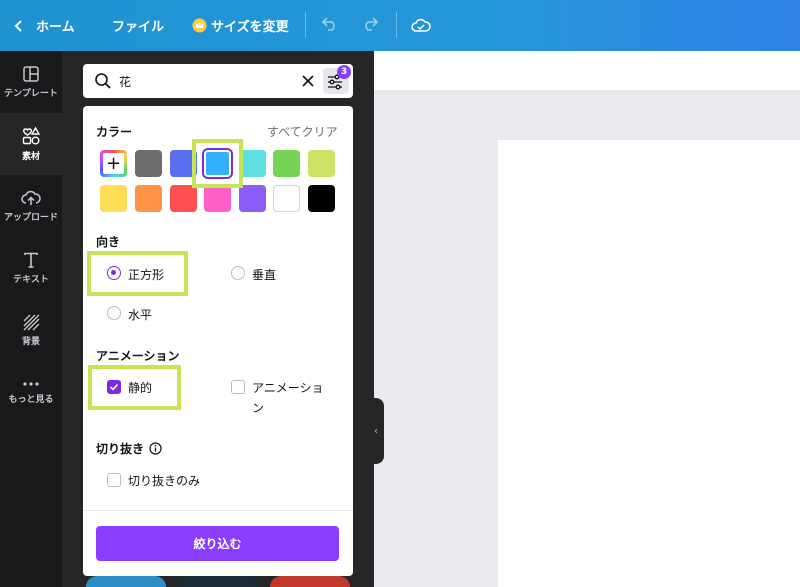 The height and width of the screenshot is (587, 800). Describe the element at coordinates (238, 273) in the screenshot. I see `orientation-vertical-radio` at that location.